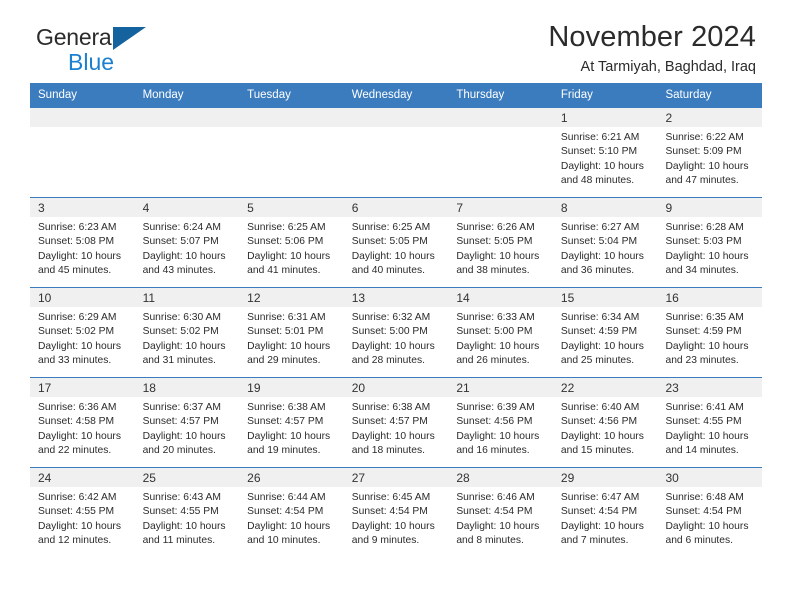  Describe the element at coordinates (291, 478) in the screenshot. I see `day-number: 26` at that location.